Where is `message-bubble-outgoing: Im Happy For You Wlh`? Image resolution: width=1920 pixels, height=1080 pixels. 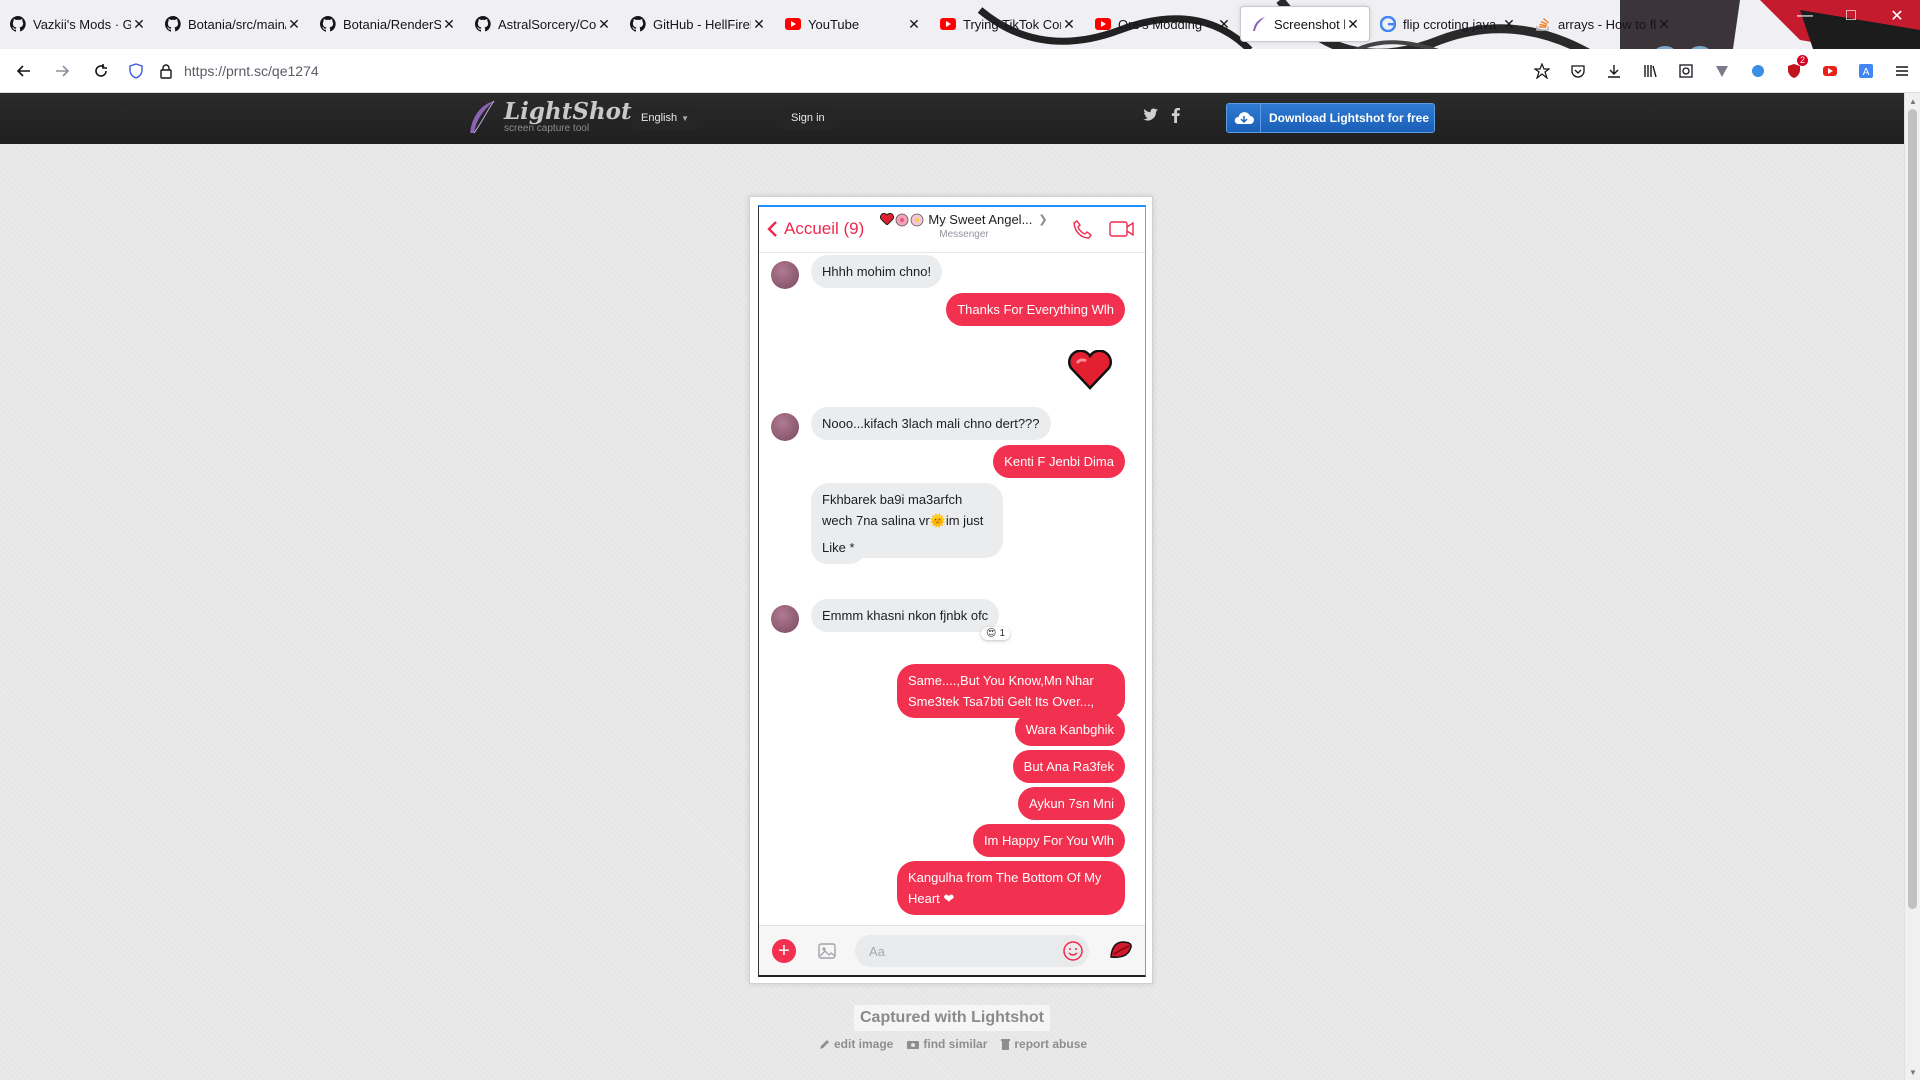 message-bubble-outgoing: Im Happy For You Wlh is located at coordinates (1048, 840).